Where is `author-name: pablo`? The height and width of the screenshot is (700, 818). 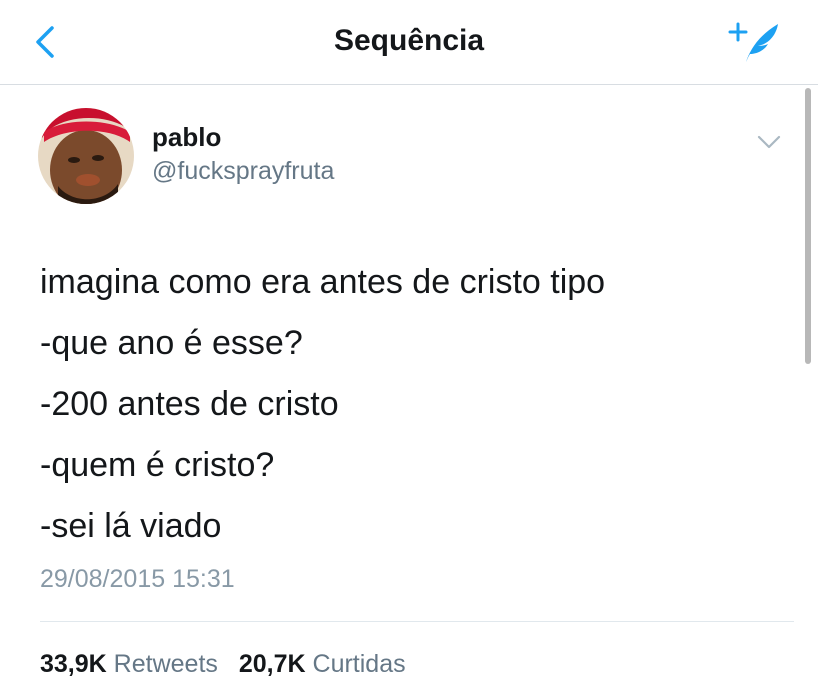
author-name: pablo is located at coordinates (186, 137).